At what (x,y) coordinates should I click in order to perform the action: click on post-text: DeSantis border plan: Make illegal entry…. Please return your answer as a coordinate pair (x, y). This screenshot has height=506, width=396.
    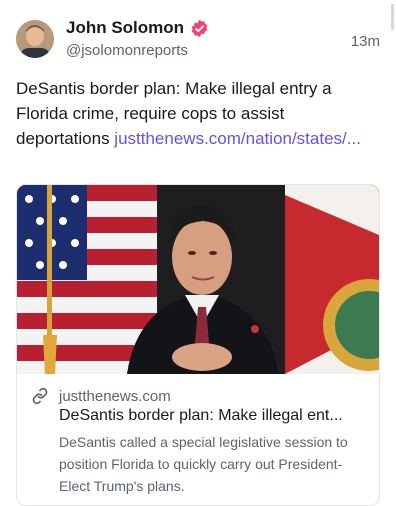
    Looking at the image, I should click on (197, 113).